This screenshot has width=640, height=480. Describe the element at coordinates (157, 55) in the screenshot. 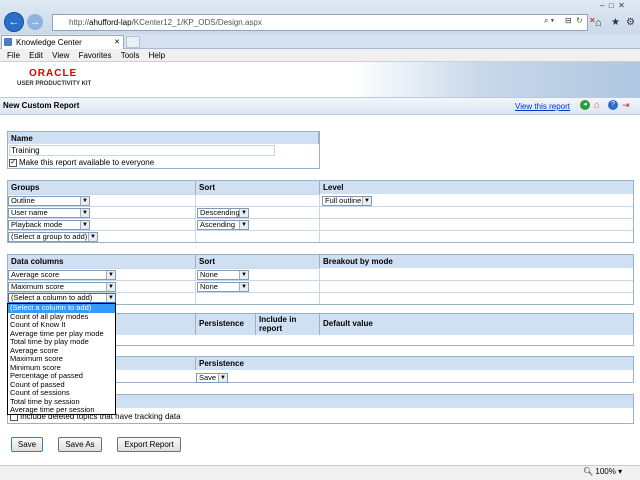

I see `menu-help: Help` at that location.